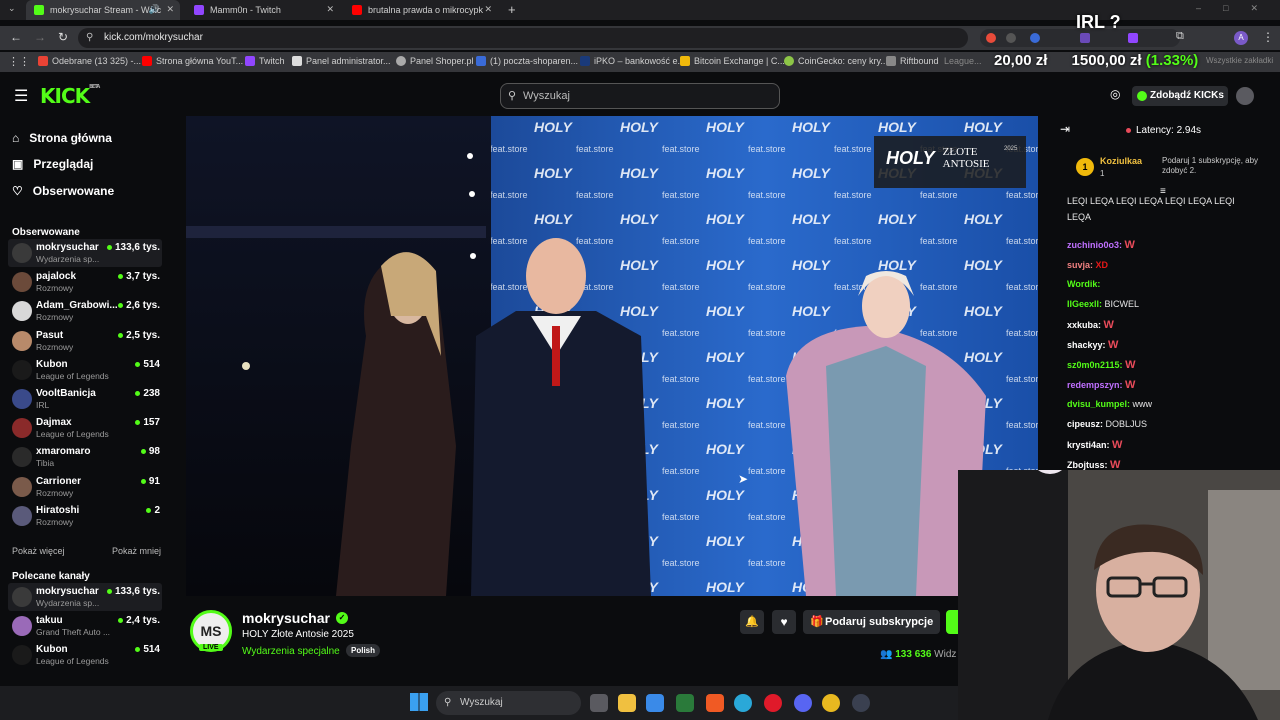 This screenshot has width=1280, height=720. I want to click on sidebar-channel: xmaromaro Tibia 98, so click(85, 457).